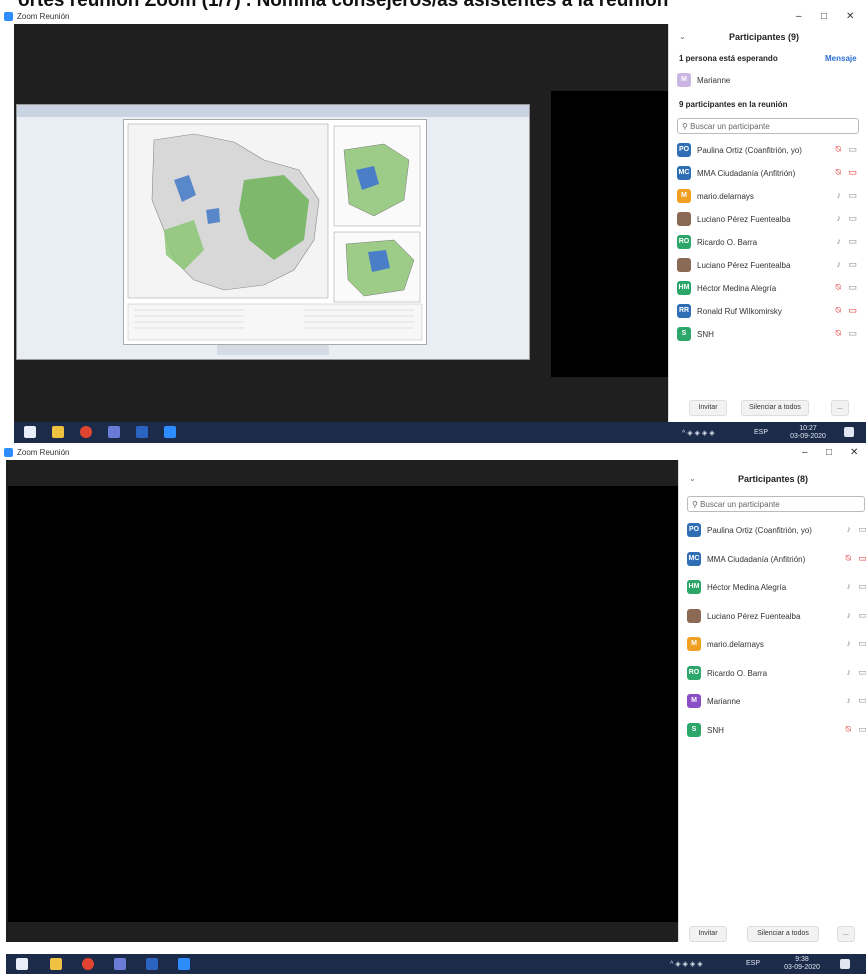 The height and width of the screenshot is (974, 866). What do you see at coordinates (749, 150) in the screenshot?
I see `participant-name: Paulina Ortiz (Coanfitrión, yo)` at bounding box center [749, 150].